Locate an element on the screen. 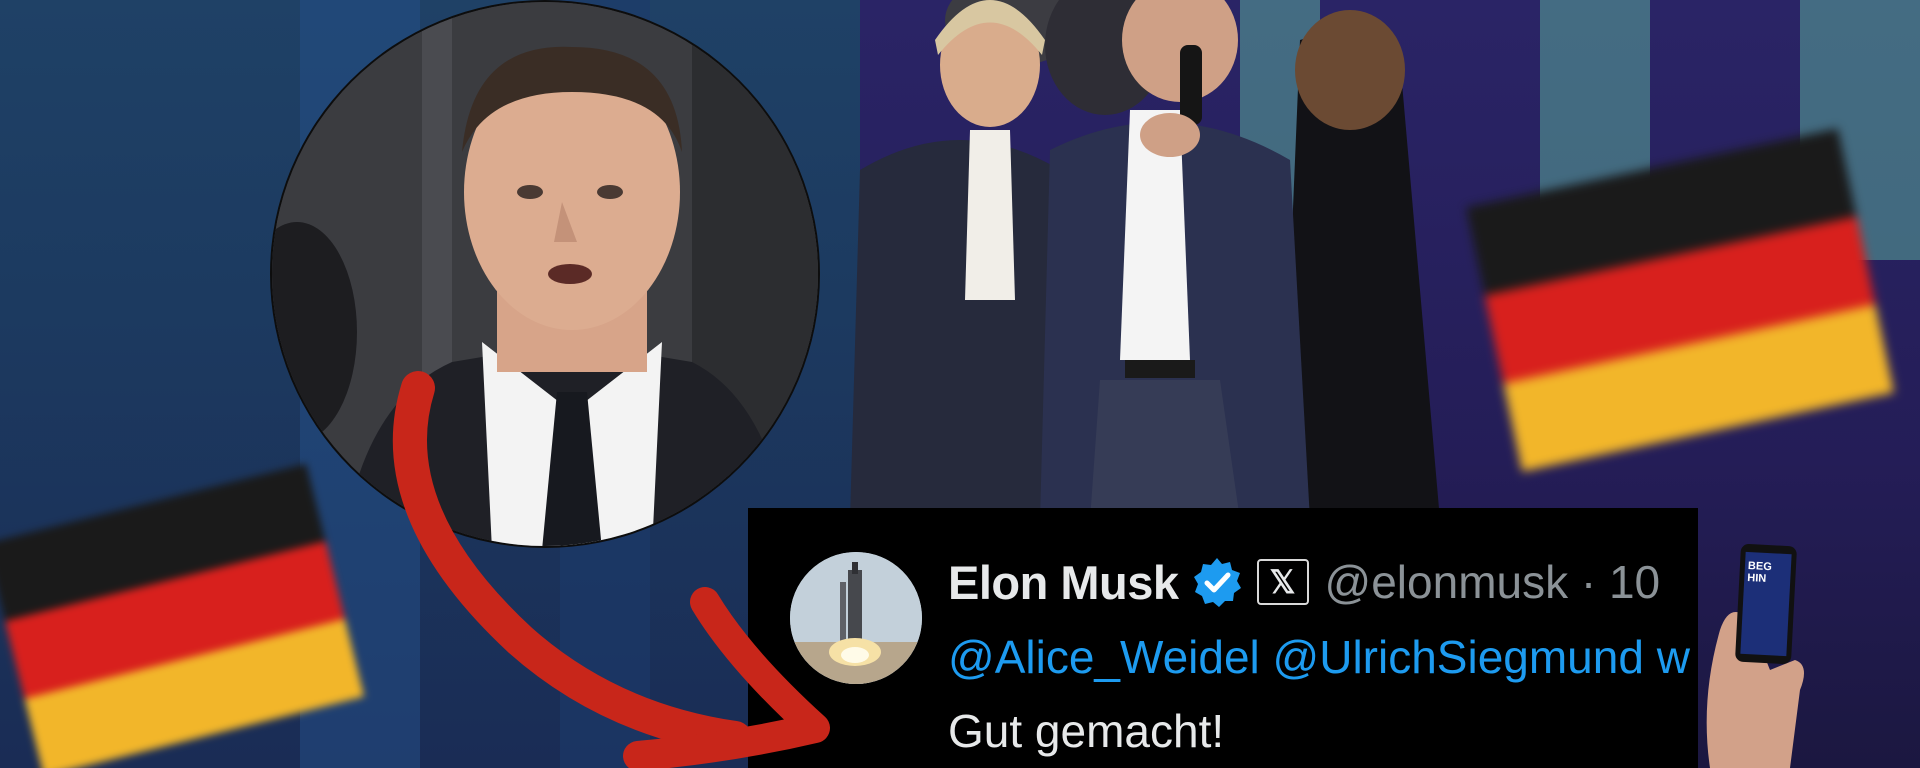  phone-screen: BEG HIN is located at coordinates (1766, 604).